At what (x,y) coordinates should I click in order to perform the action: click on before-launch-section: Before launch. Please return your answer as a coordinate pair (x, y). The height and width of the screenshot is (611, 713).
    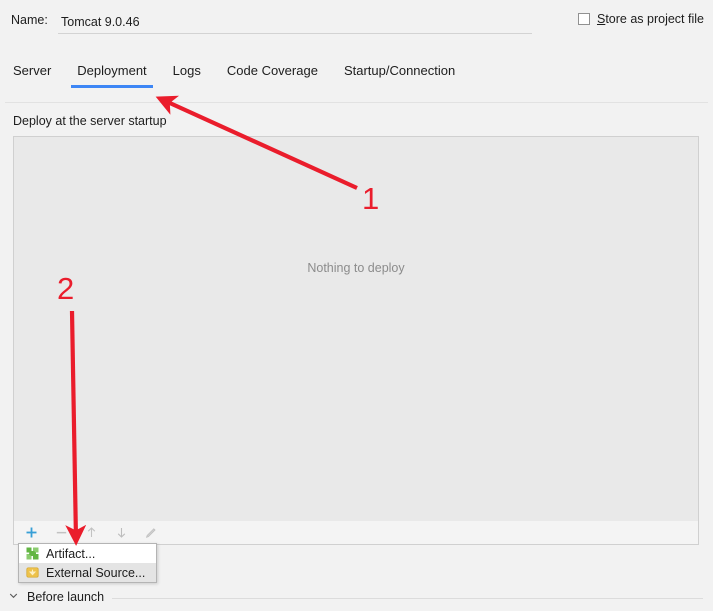
    Looking at the image, I should click on (356, 597).